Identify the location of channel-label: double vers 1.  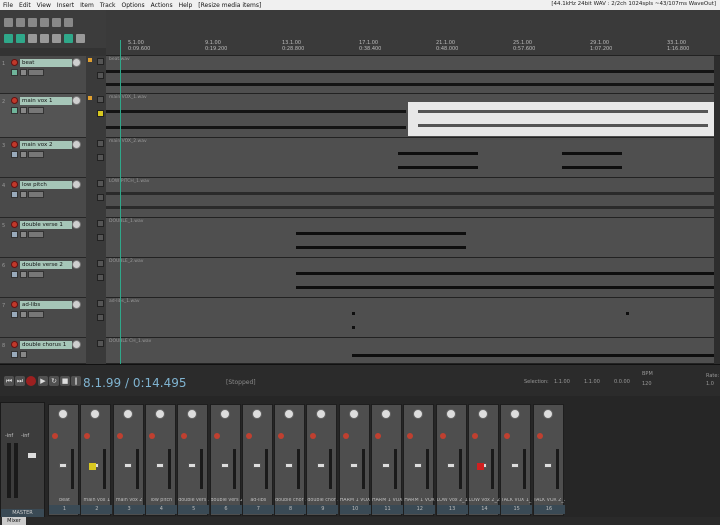
(193, 500).